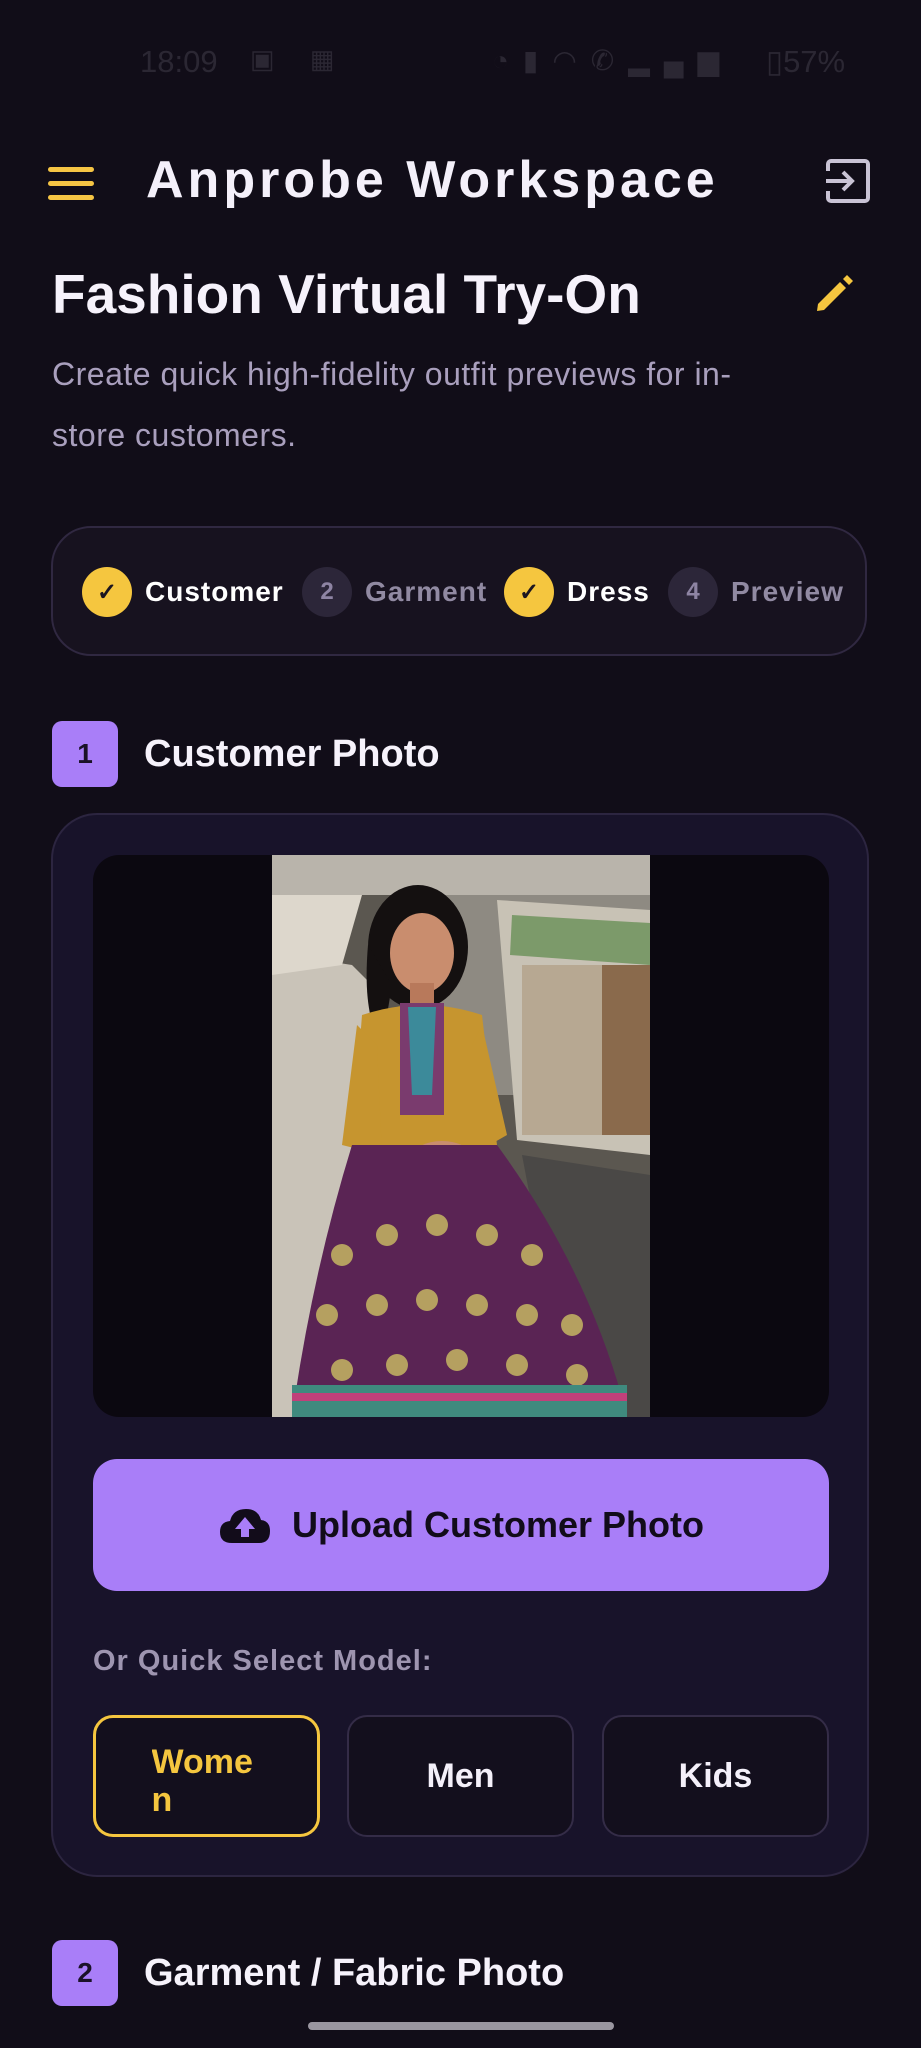 The width and height of the screenshot is (921, 2048). I want to click on section-number: 2, so click(85, 1973).